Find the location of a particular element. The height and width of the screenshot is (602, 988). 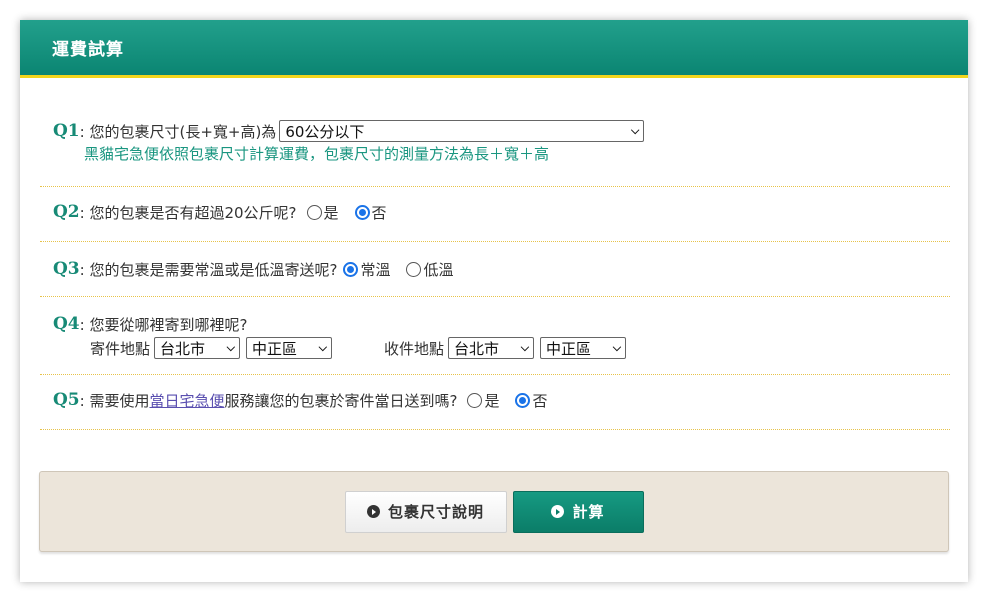

radio-low-temp is located at coordinates (414, 269).